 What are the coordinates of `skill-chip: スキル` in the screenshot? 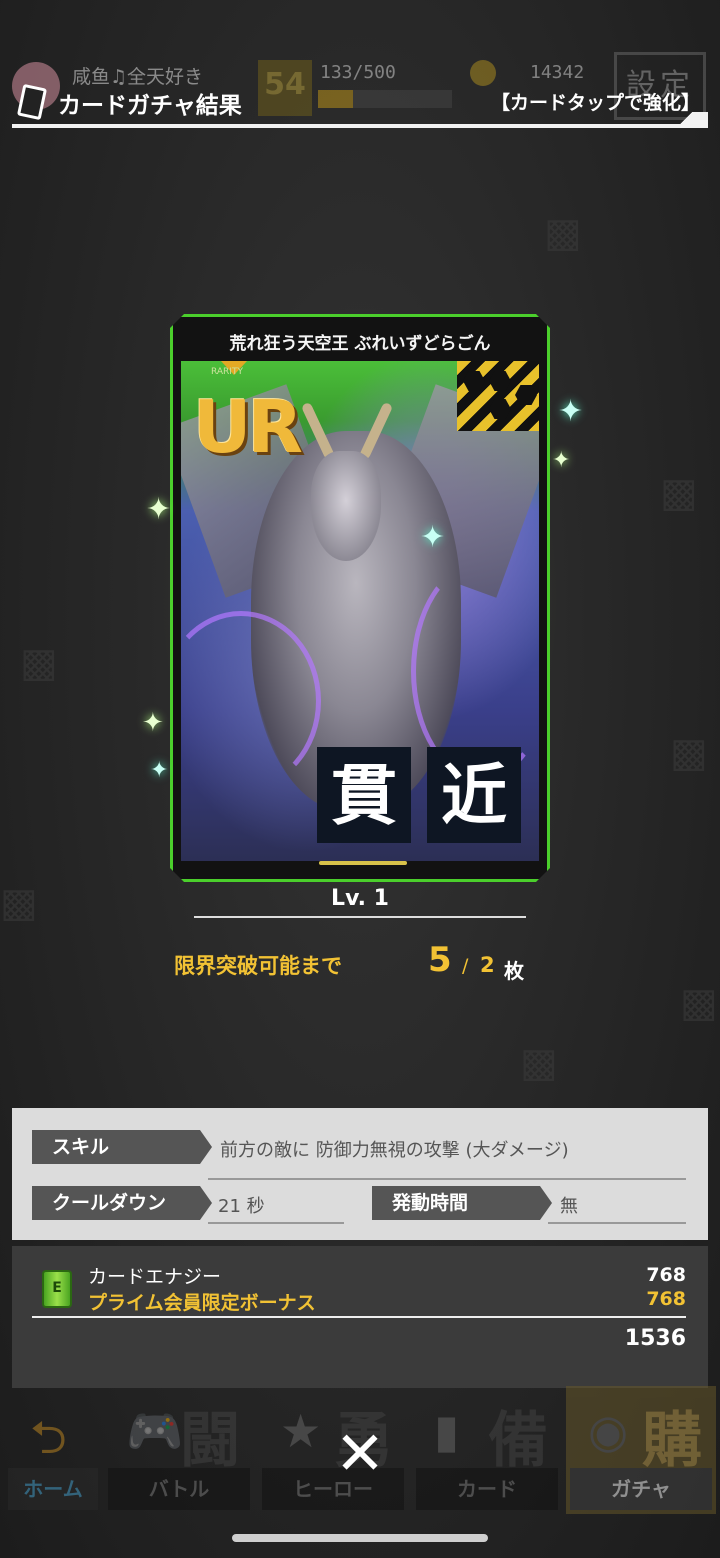 It's located at (122, 1147).